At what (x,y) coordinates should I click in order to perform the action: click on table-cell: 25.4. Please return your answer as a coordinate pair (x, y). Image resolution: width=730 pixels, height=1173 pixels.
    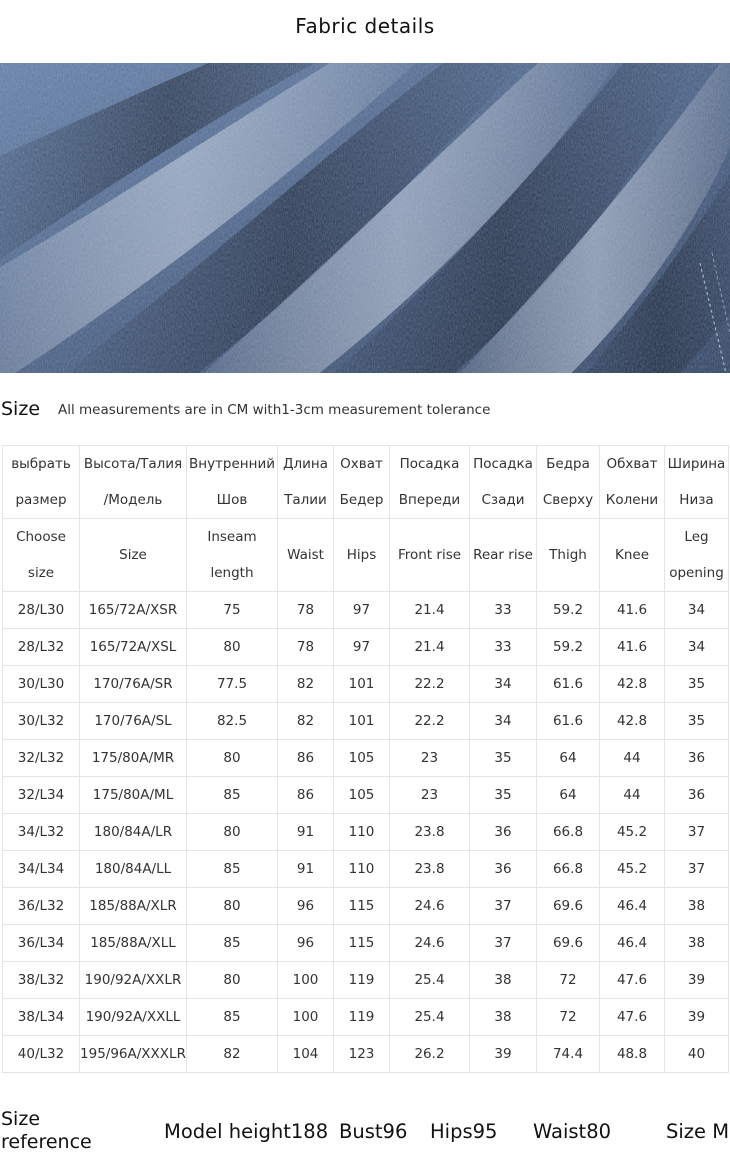
    Looking at the image, I should click on (429, 980).